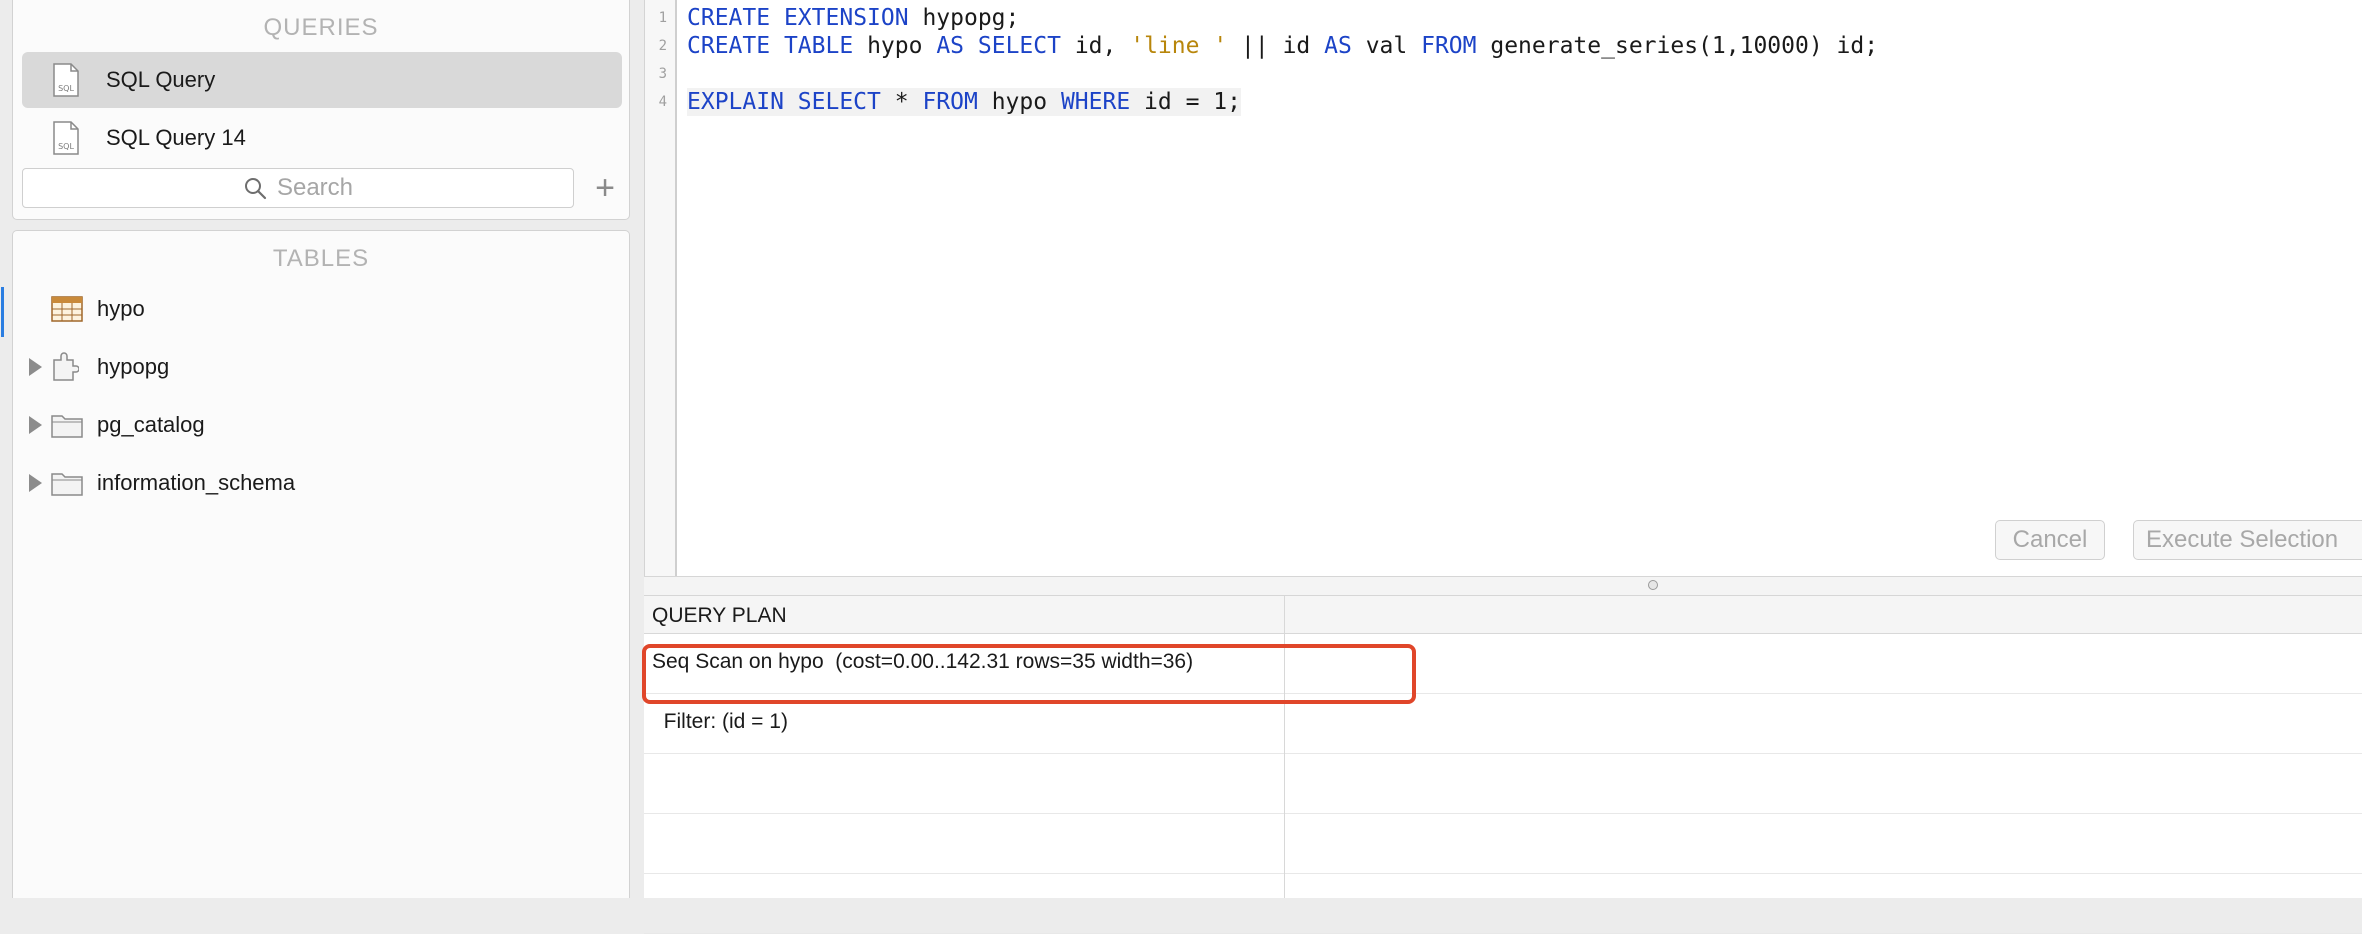 Image resolution: width=2362 pixels, height=934 pixels. I want to click on code-token: = 1;, so click(1206, 102).